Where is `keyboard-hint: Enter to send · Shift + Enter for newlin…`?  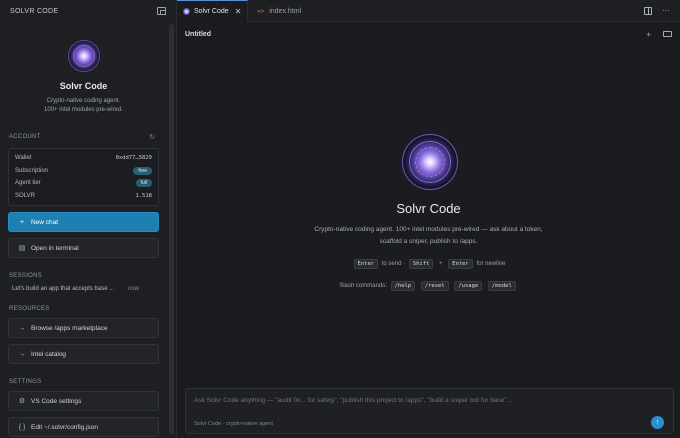 keyboard-hint: Enter to send · Shift + Enter for newlin… is located at coordinates (428, 264).